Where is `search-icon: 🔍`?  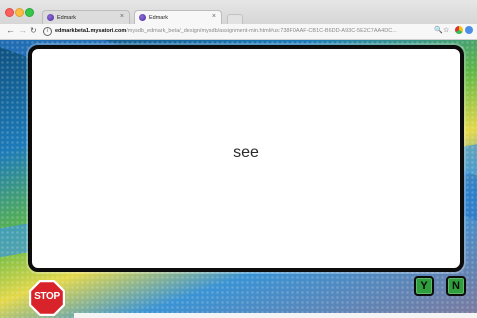 search-icon: 🔍 is located at coordinates (438, 31).